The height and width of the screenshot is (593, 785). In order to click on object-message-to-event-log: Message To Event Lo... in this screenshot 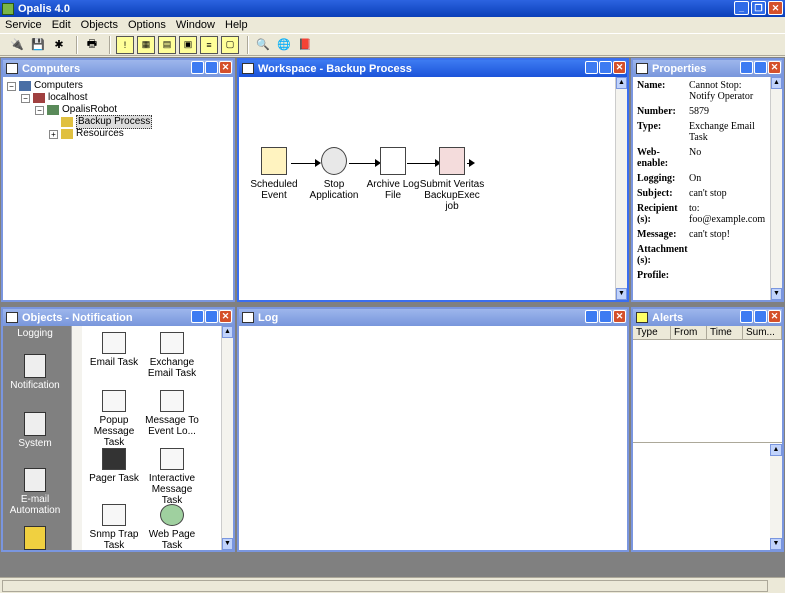, I will do `click(172, 413)`.